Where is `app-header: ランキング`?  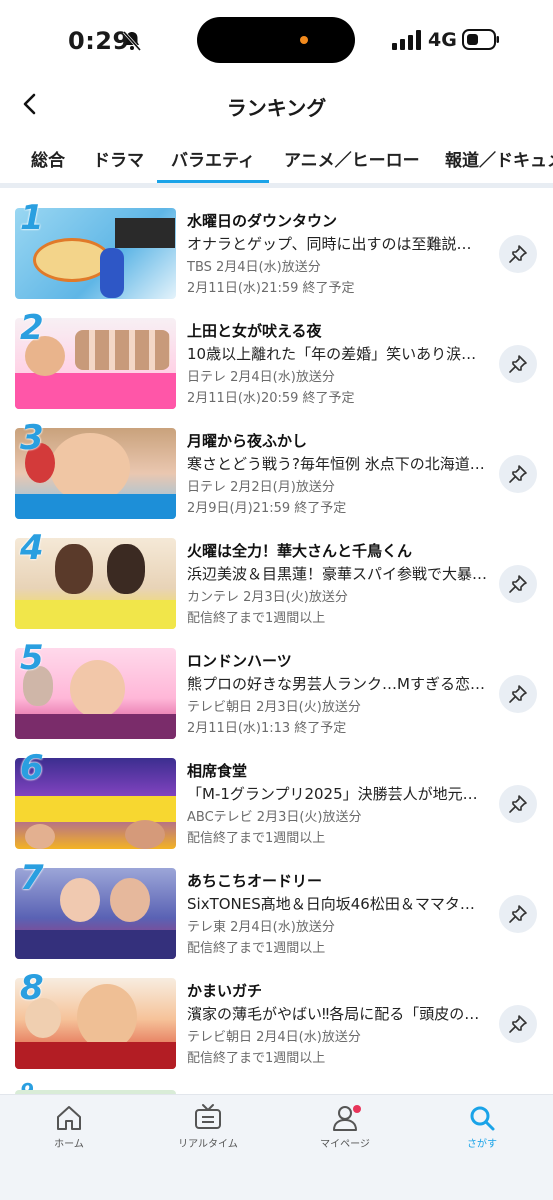
app-header: ランキング is located at coordinates (276, 105).